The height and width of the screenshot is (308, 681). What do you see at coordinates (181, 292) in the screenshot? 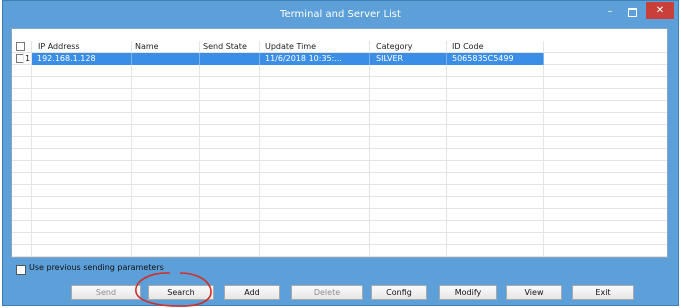
I see `search-button: Search` at bounding box center [181, 292].